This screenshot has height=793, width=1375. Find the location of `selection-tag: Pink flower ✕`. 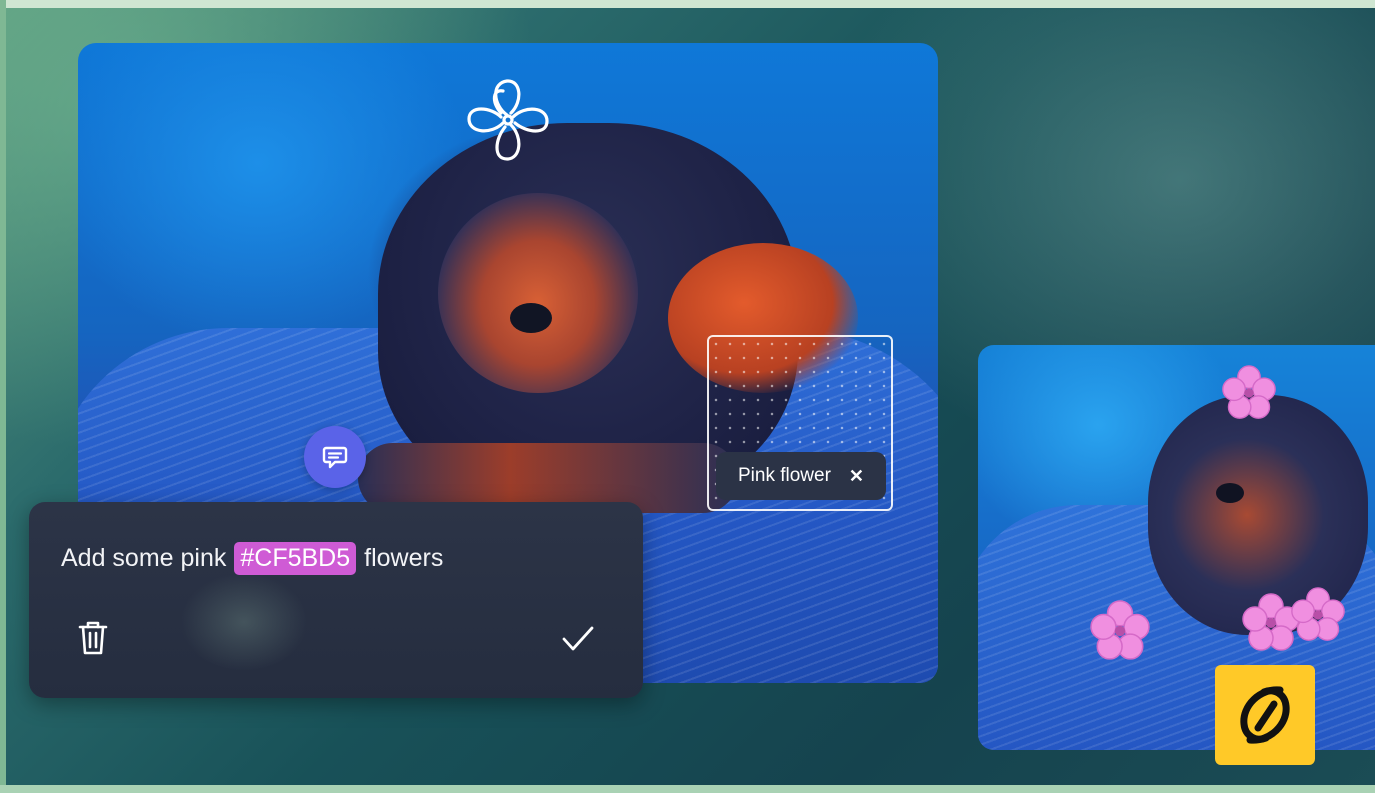

selection-tag: Pink flower ✕ is located at coordinates (801, 476).